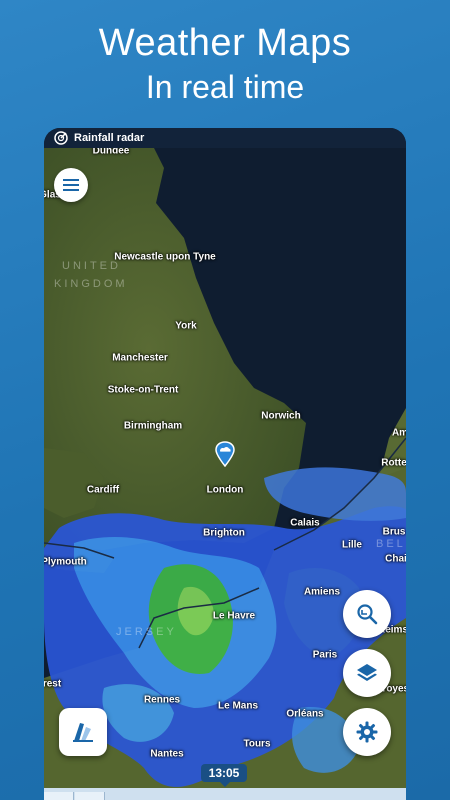 The height and width of the screenshot is (800, 450). I want to click on city-label: London, so click(225, 490).